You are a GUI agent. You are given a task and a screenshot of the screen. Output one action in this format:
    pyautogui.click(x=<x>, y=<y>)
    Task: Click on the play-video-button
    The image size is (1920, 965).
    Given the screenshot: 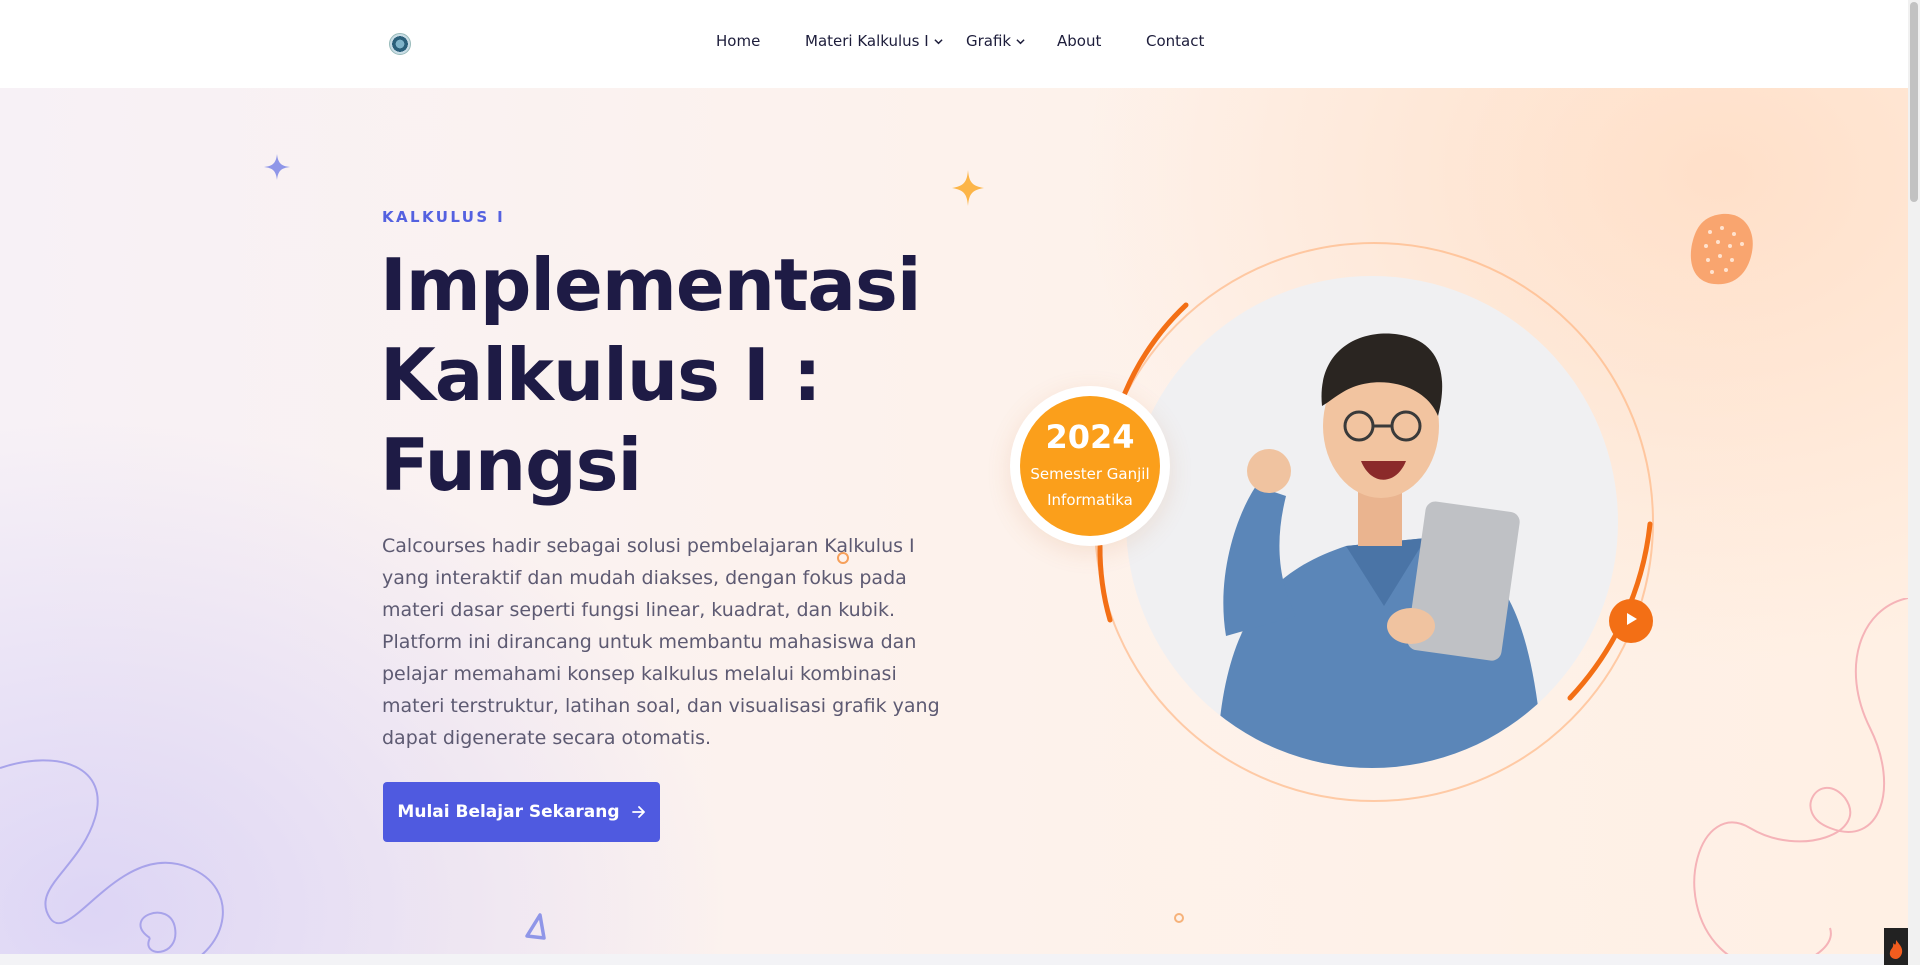 What is the action you would take?
    pyautogui.click(x=1631, y=621)
    